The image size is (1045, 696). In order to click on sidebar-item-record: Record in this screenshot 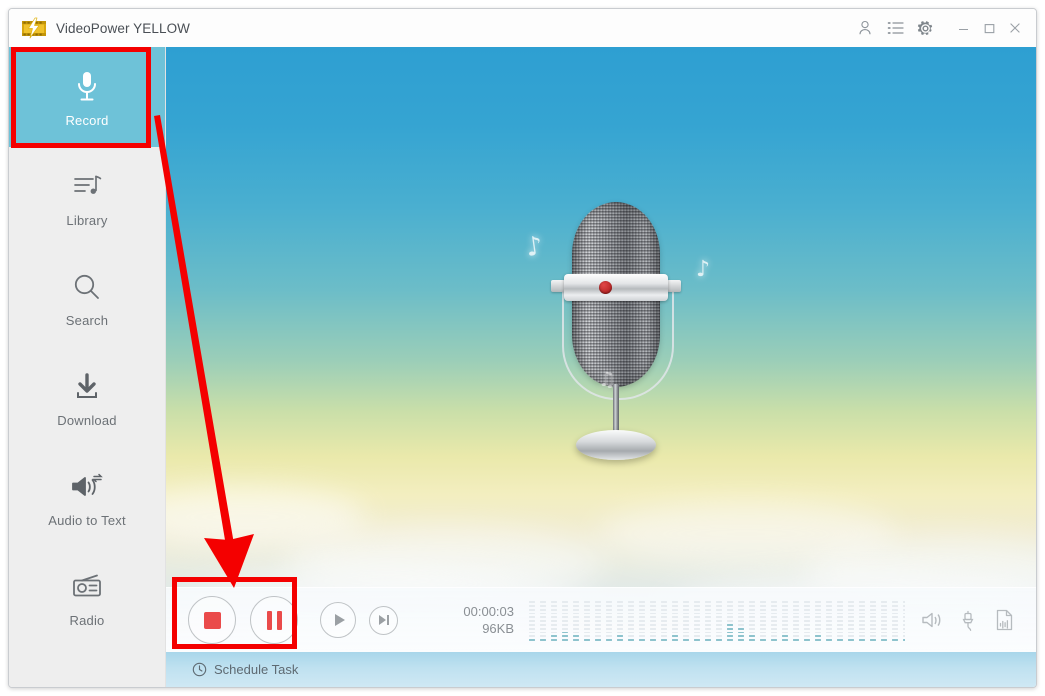, I will do `click(87, 97)`.